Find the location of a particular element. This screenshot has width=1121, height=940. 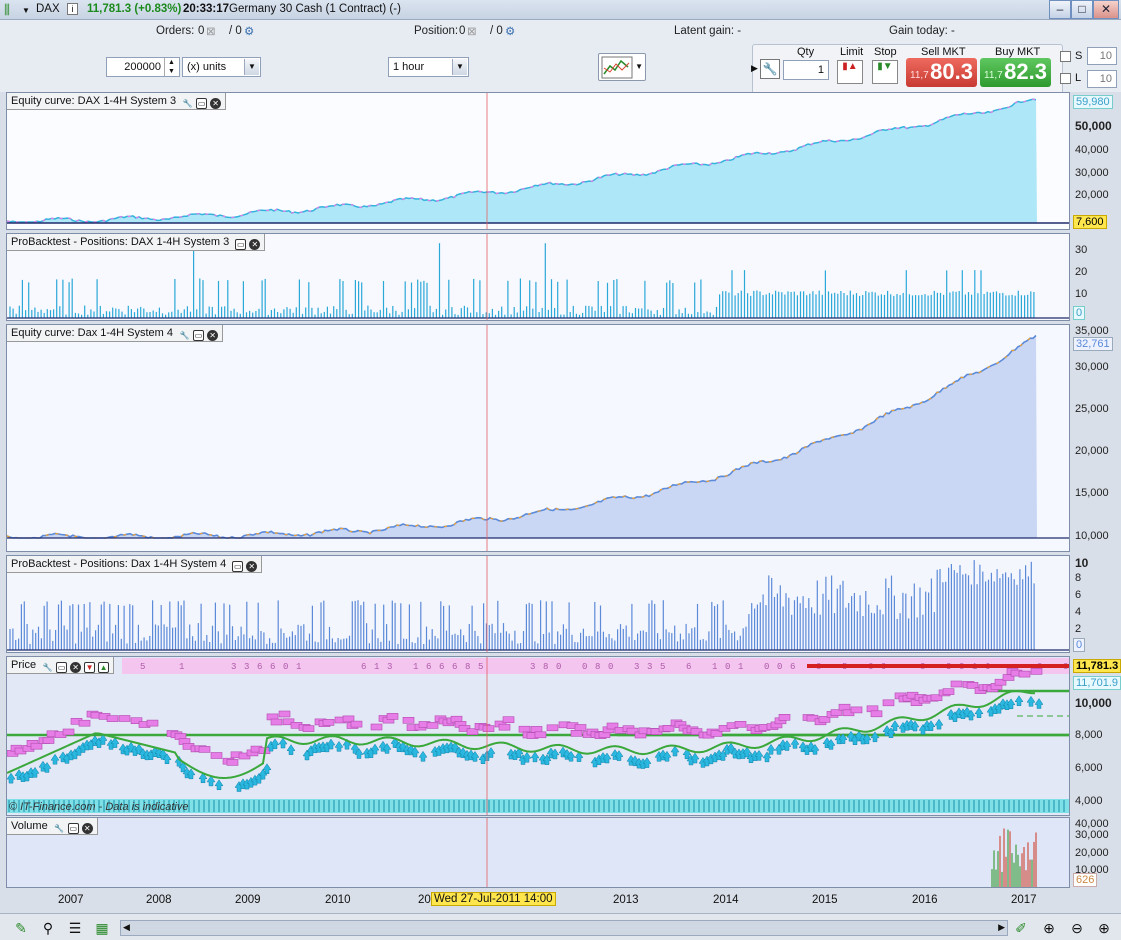

zoom-out-icon: ⊖ is located at coordinates (1077, 928).